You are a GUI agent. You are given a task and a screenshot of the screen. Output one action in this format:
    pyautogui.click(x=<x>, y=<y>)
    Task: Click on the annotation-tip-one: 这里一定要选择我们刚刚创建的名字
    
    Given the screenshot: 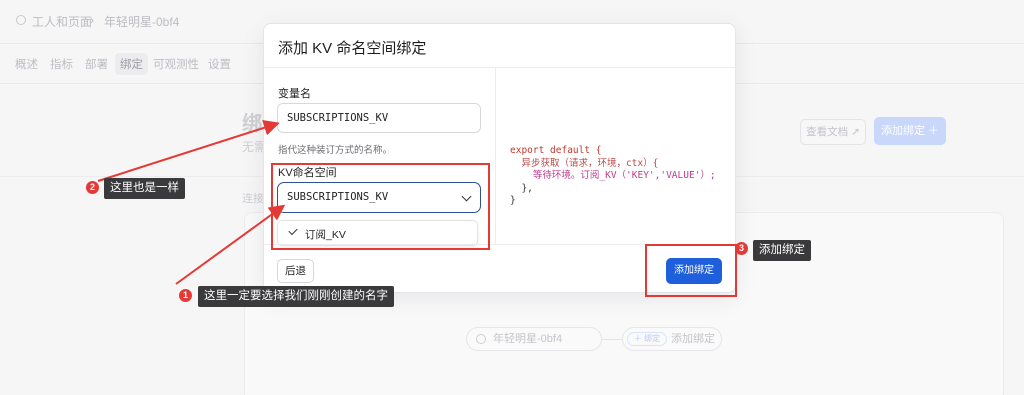 What is the action you would take?
    pyautogui.click(x=296, y=296)
    